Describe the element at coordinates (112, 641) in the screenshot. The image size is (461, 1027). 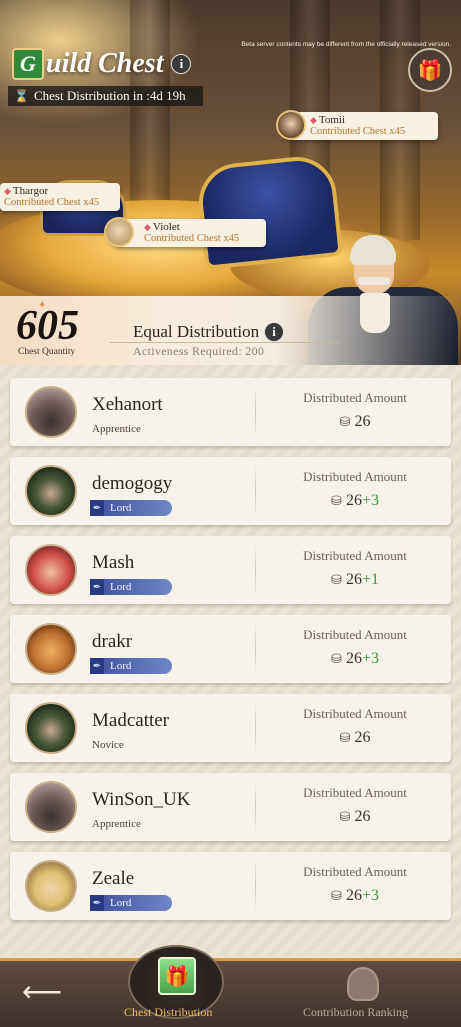
I see `member-name: drakr` at that location.